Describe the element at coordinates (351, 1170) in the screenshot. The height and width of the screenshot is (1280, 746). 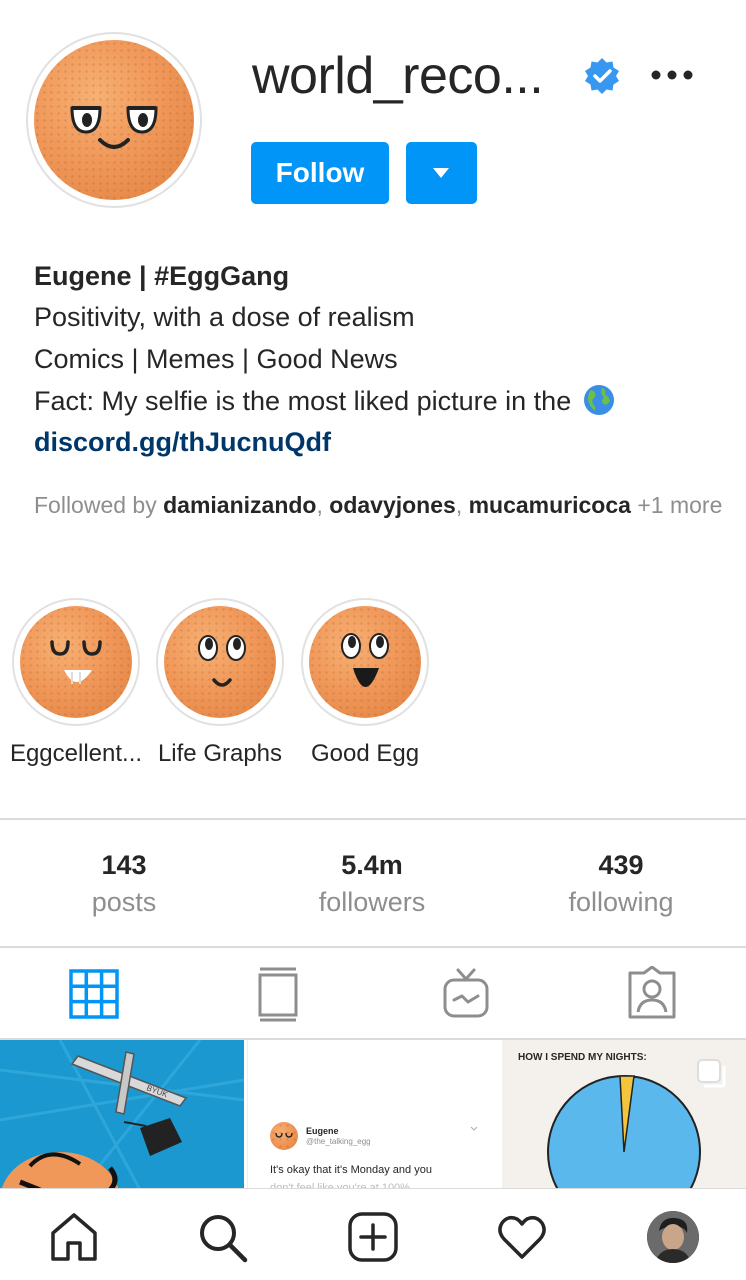
I see `tweet-text: It's okay that it's Monday and you` at that location.